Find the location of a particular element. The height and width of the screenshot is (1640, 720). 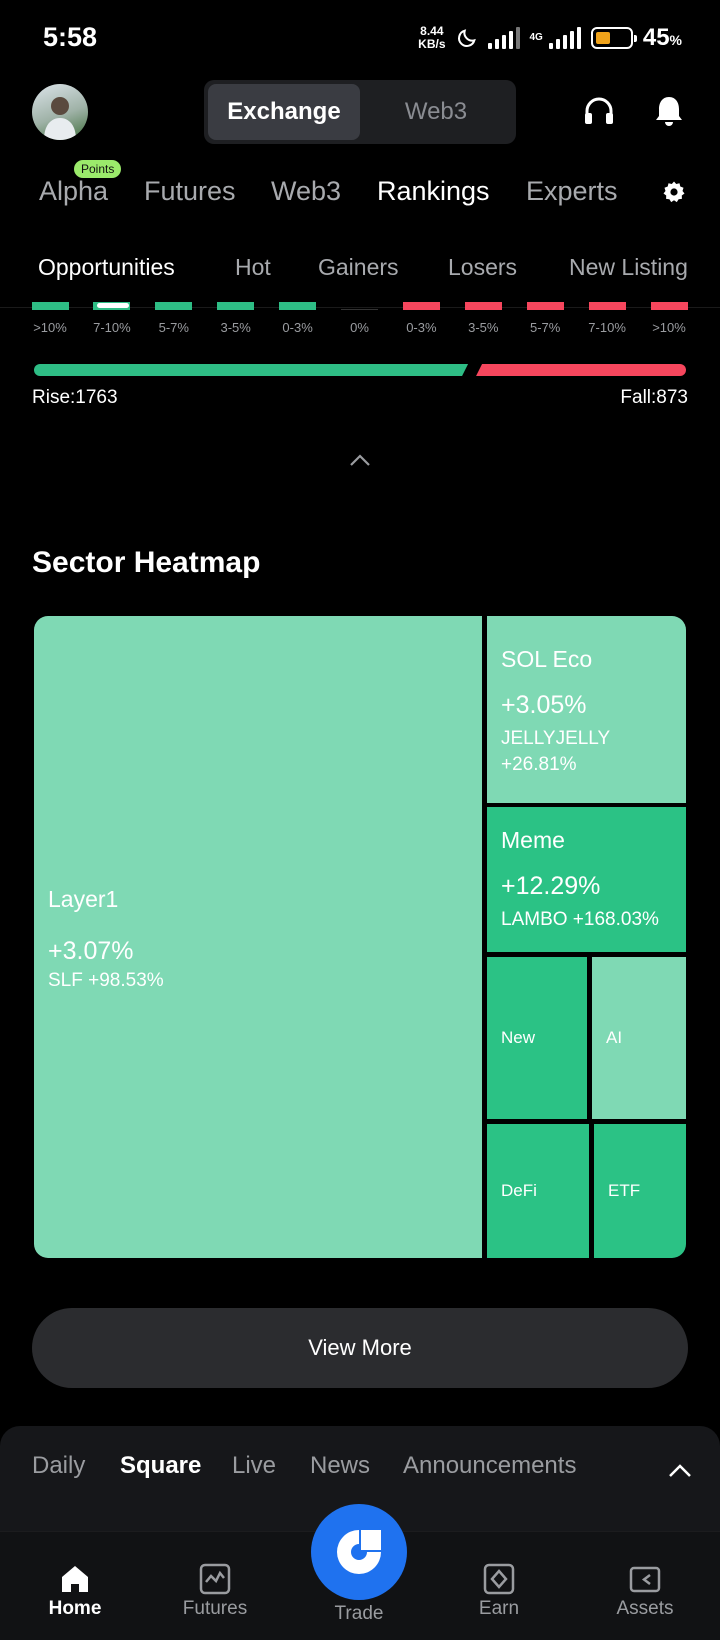

rise-fall-ratio-bar is located at coordinates (360, 370).